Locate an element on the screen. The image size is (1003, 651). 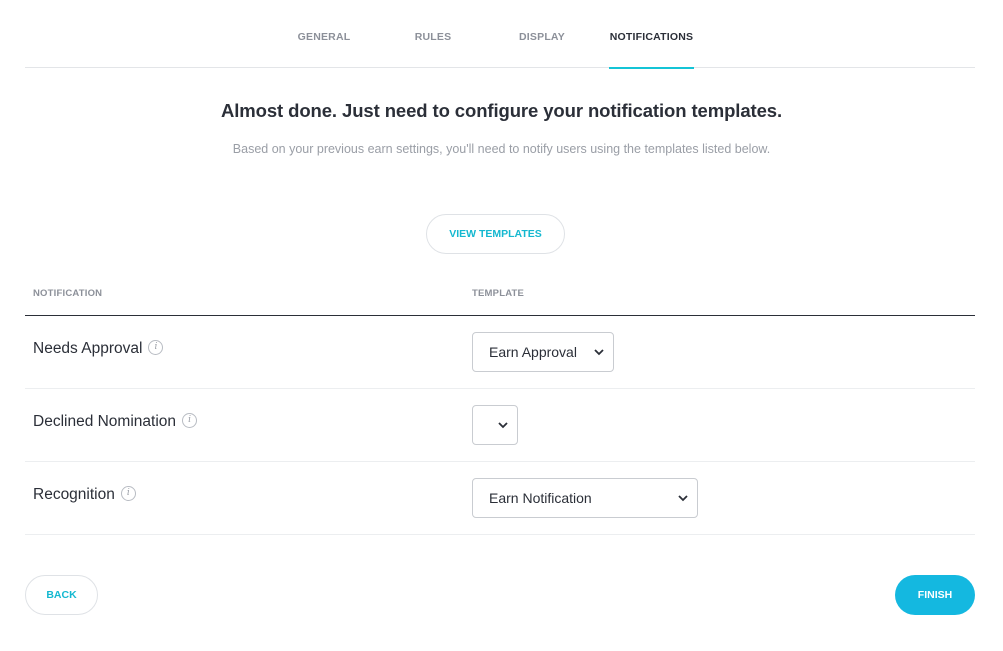
finish-button: FINISH is located at coordinates (935, 595).